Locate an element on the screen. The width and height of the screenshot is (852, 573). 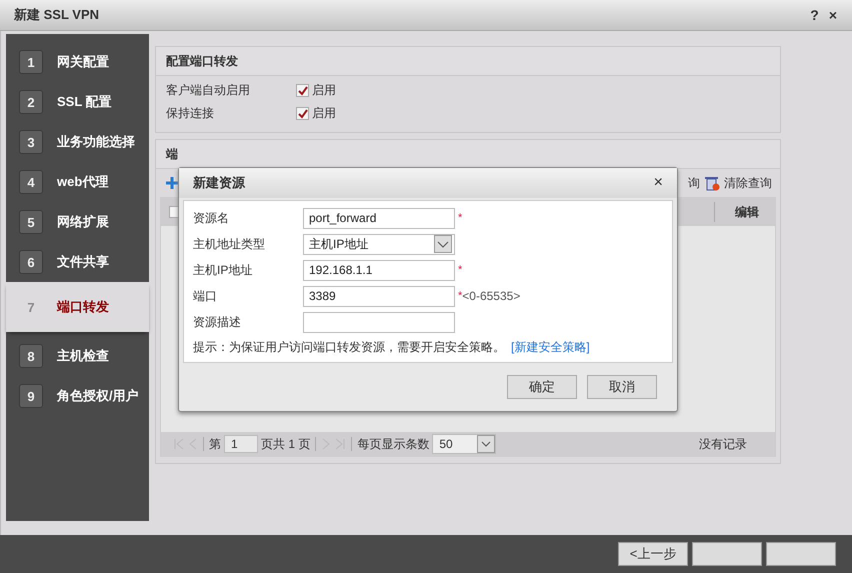
field-label: 主机地址类型 is located at coordinates (229, 244).